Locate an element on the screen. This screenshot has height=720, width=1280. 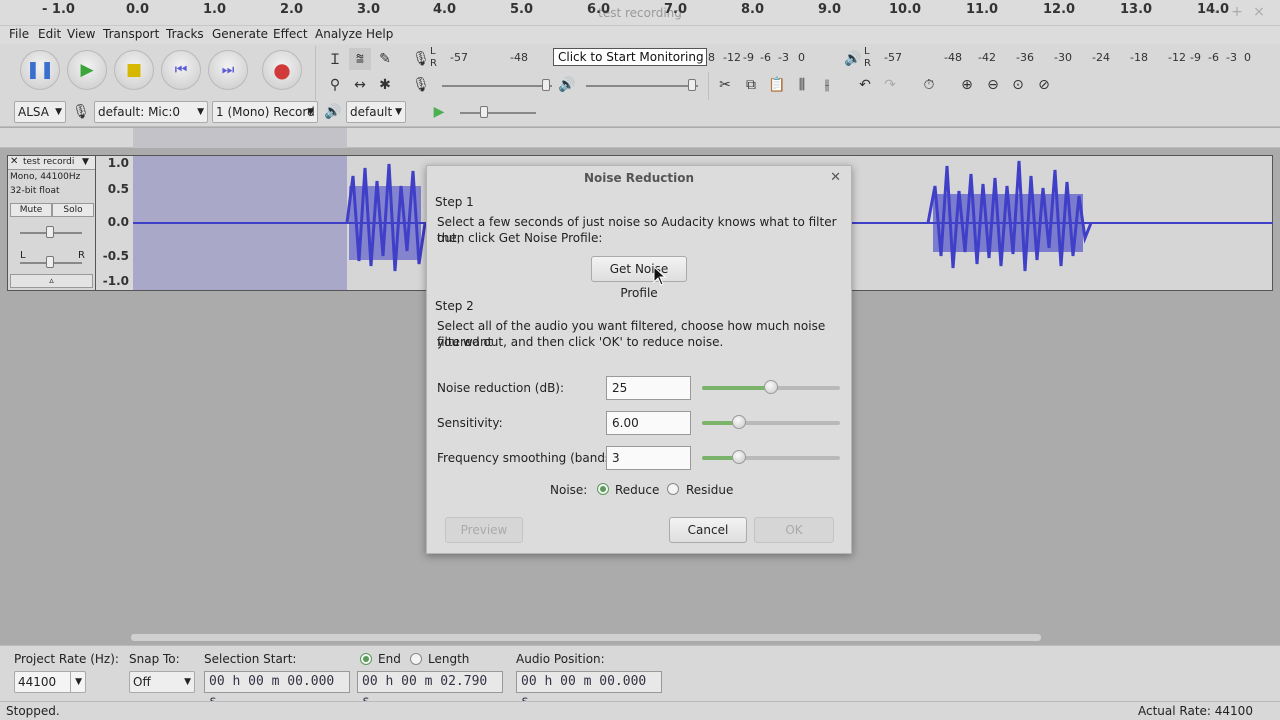
monitoring-tooltip: Click to Start Monitoring is located at coordinates (630, 57).